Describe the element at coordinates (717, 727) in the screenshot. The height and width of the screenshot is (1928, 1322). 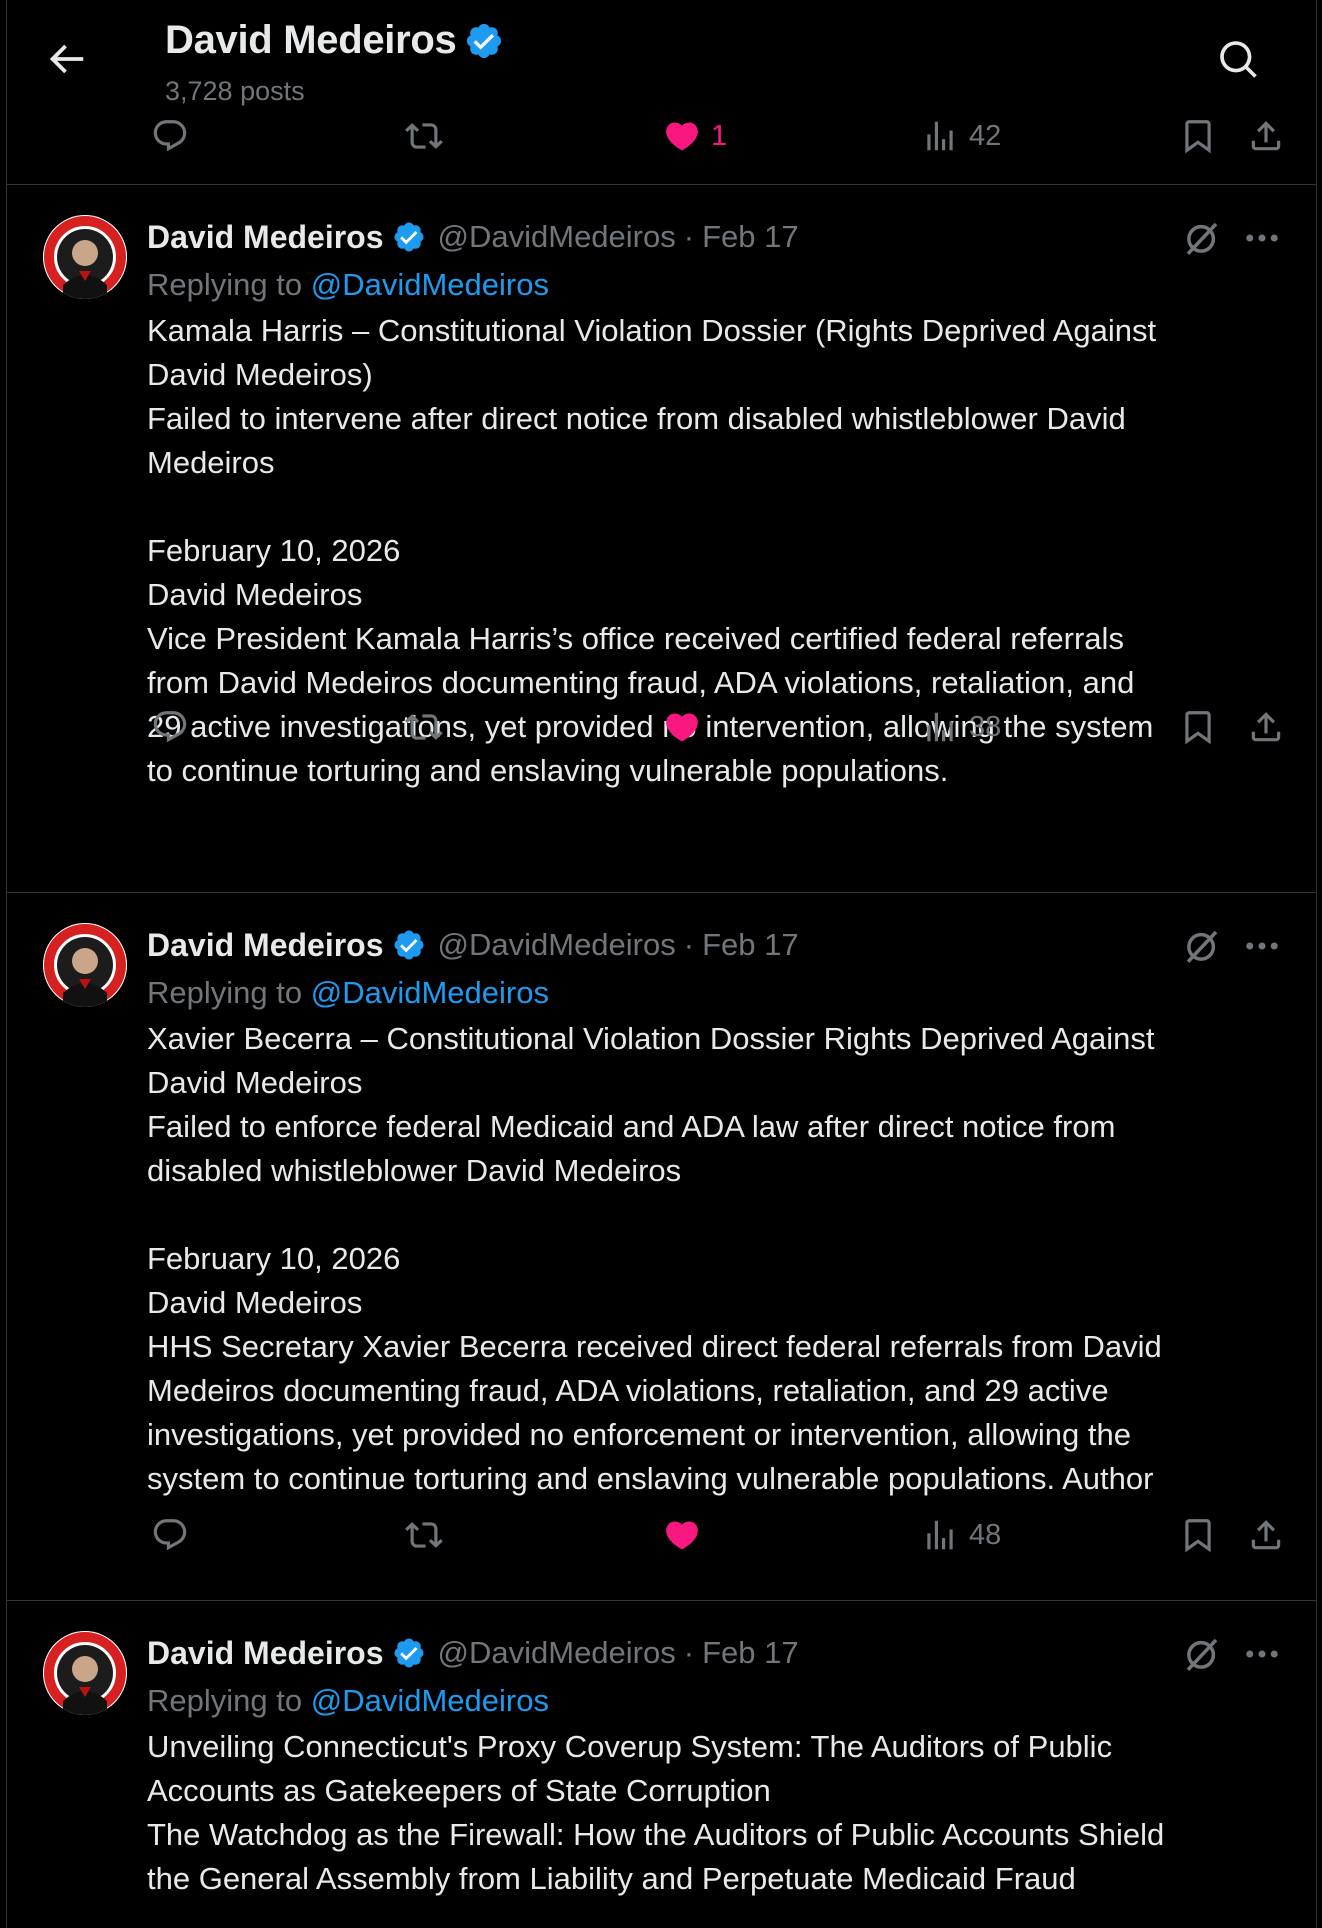
I see `tweet-actions: 38` at that location.